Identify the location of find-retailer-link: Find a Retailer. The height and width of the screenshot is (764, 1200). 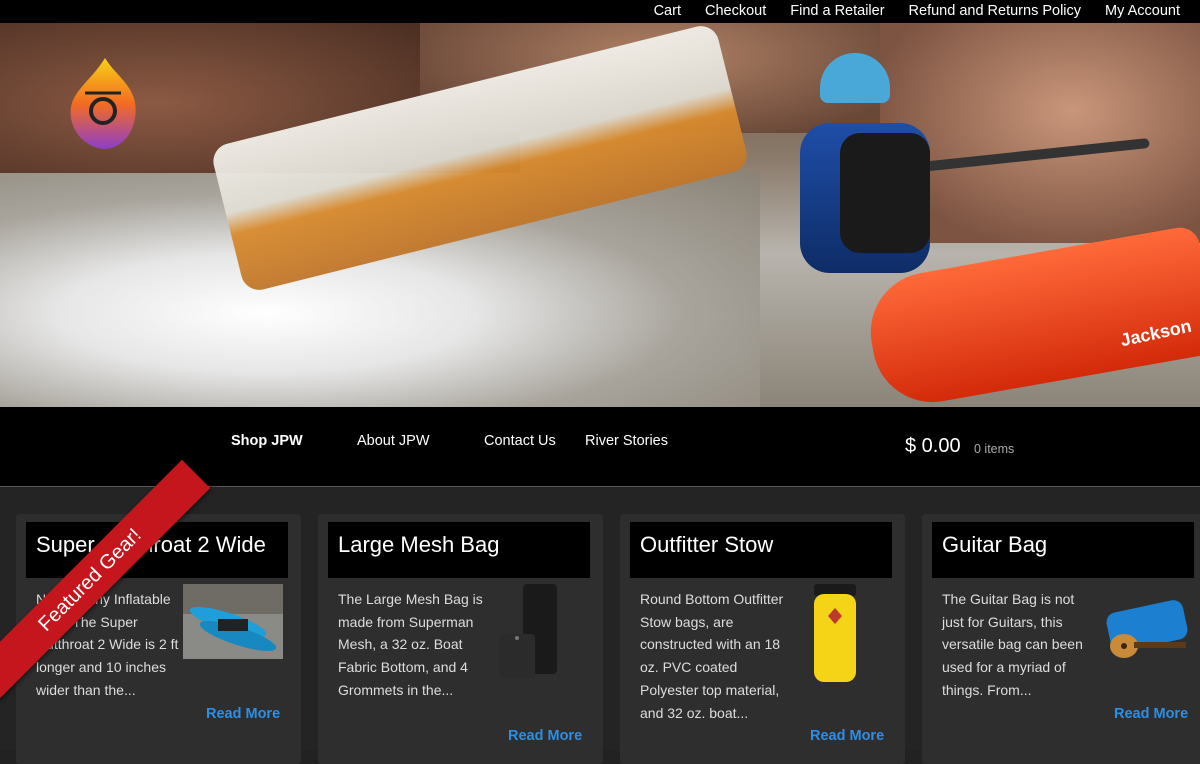
(837, 11).